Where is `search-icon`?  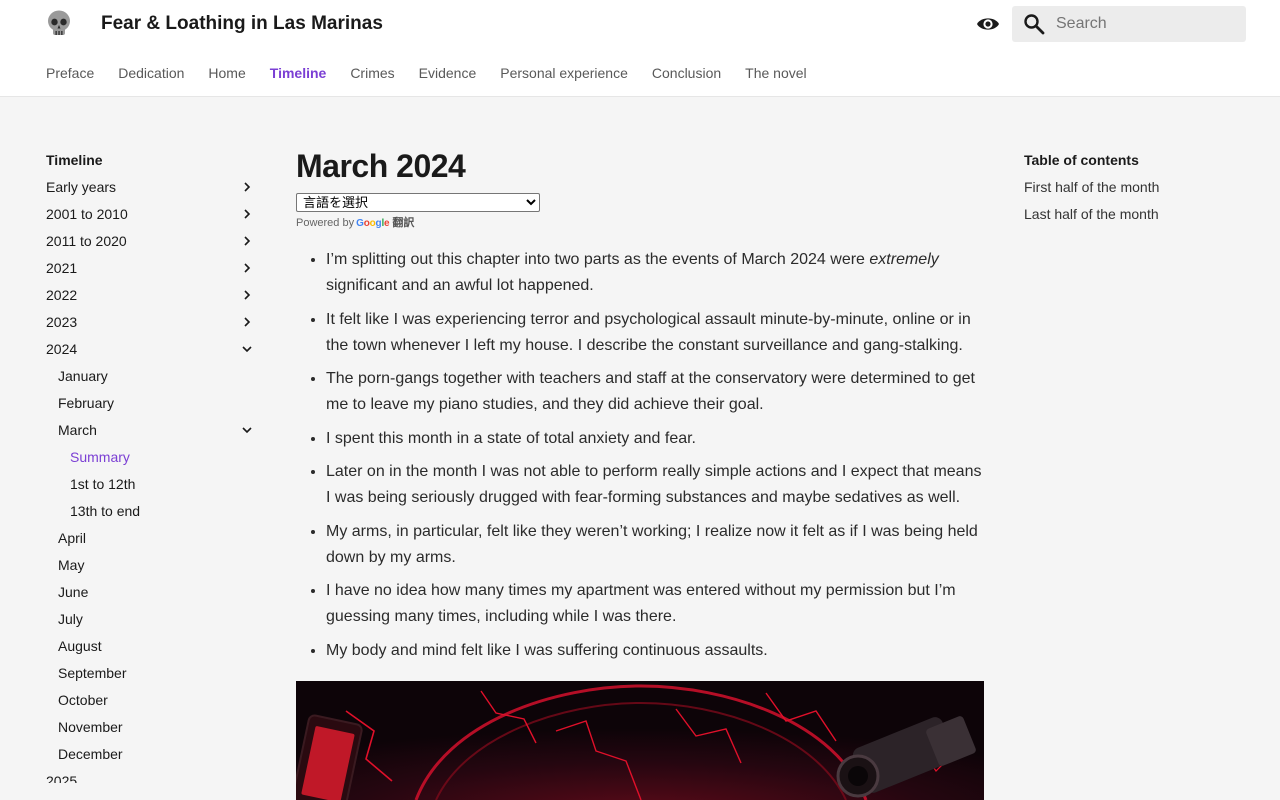
search-icon is located at coordinates (1034, 24).